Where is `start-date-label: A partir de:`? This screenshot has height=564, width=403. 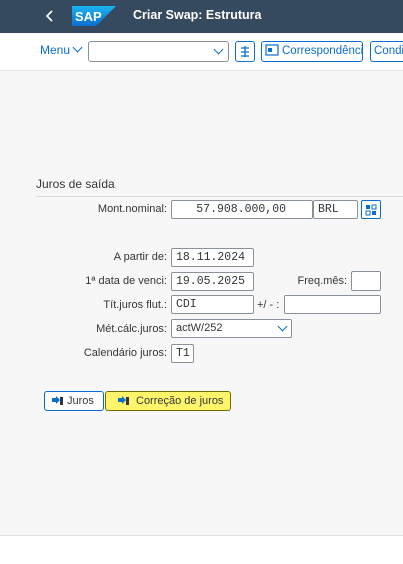
start-date-label: A partir de: is located at coordinates (140, 257).